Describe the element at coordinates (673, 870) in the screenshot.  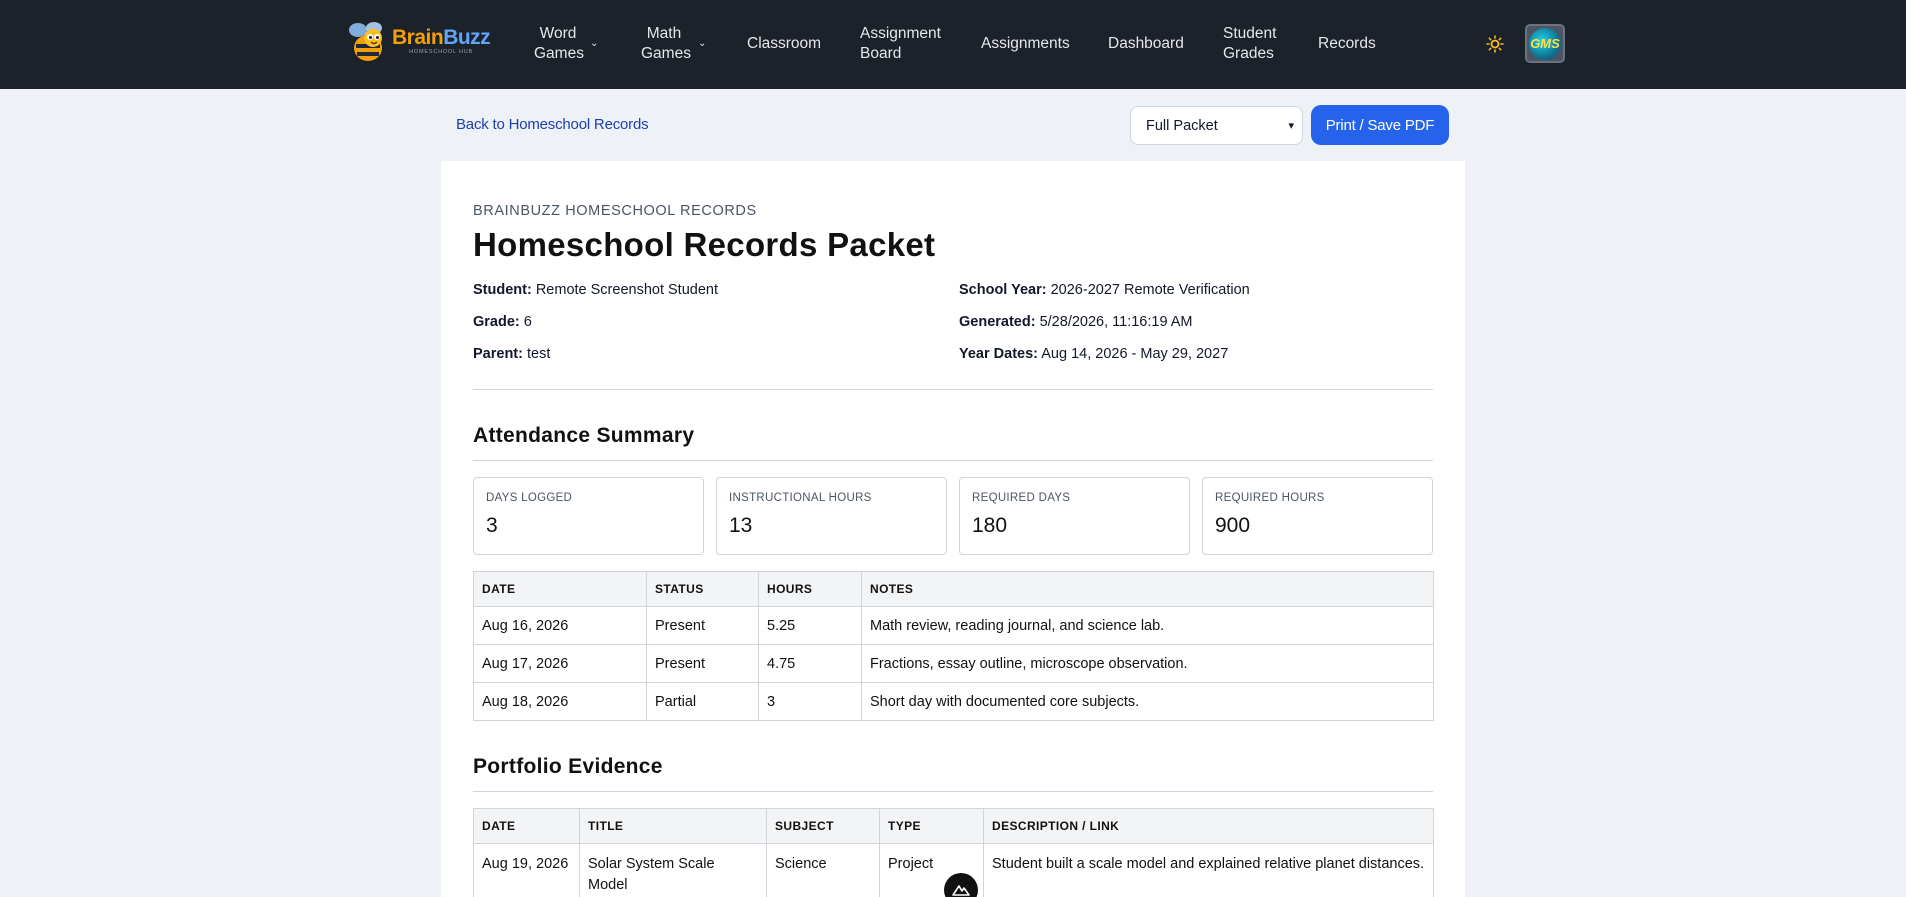
I see `table-cell: Solar System Scale Model` at that location.